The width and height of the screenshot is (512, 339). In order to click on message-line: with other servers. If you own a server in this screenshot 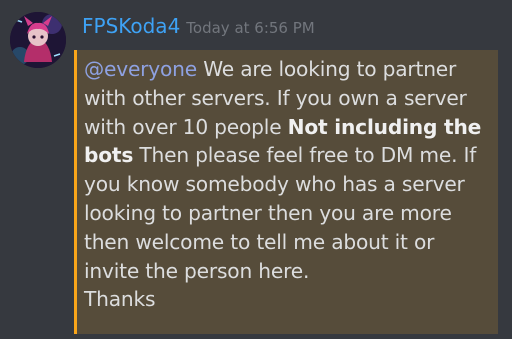, I will do `click(275, 97)`.